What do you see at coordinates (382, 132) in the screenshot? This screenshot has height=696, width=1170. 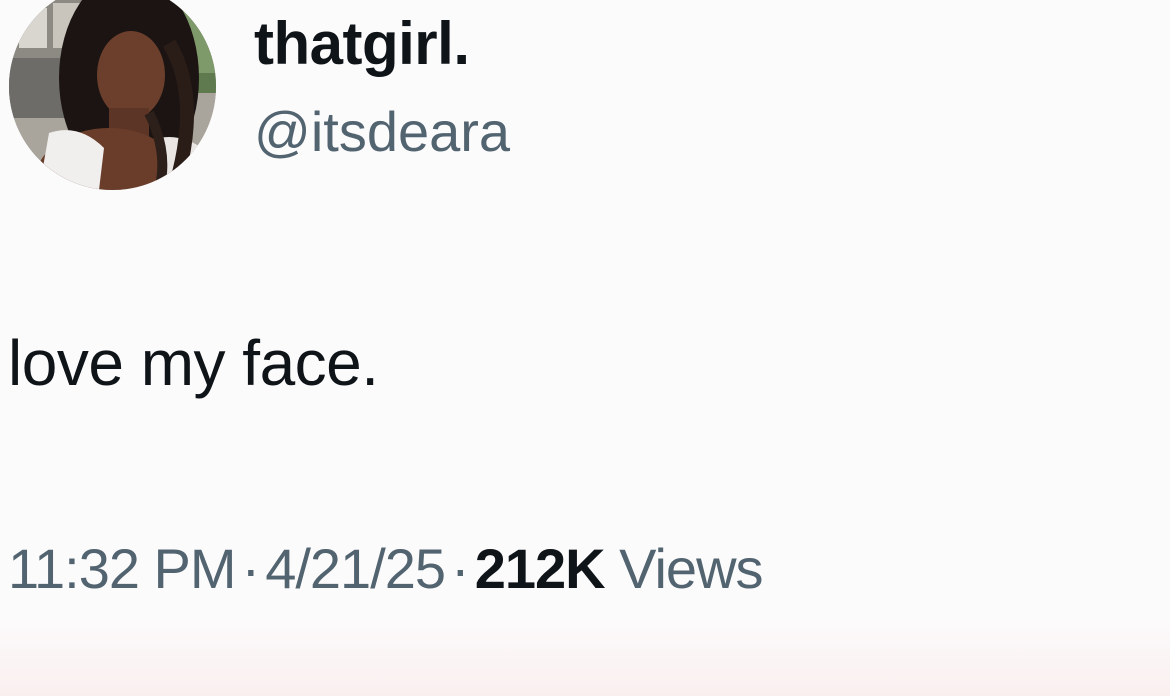 I see `user-handle: @itsdeara` at bounding box center [382, 132].